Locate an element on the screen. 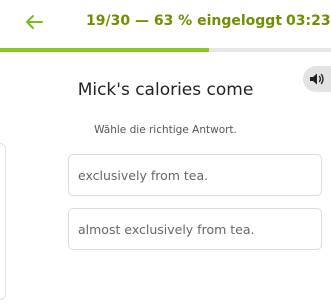  previous-card-edge is located at coordinates (3, 221).